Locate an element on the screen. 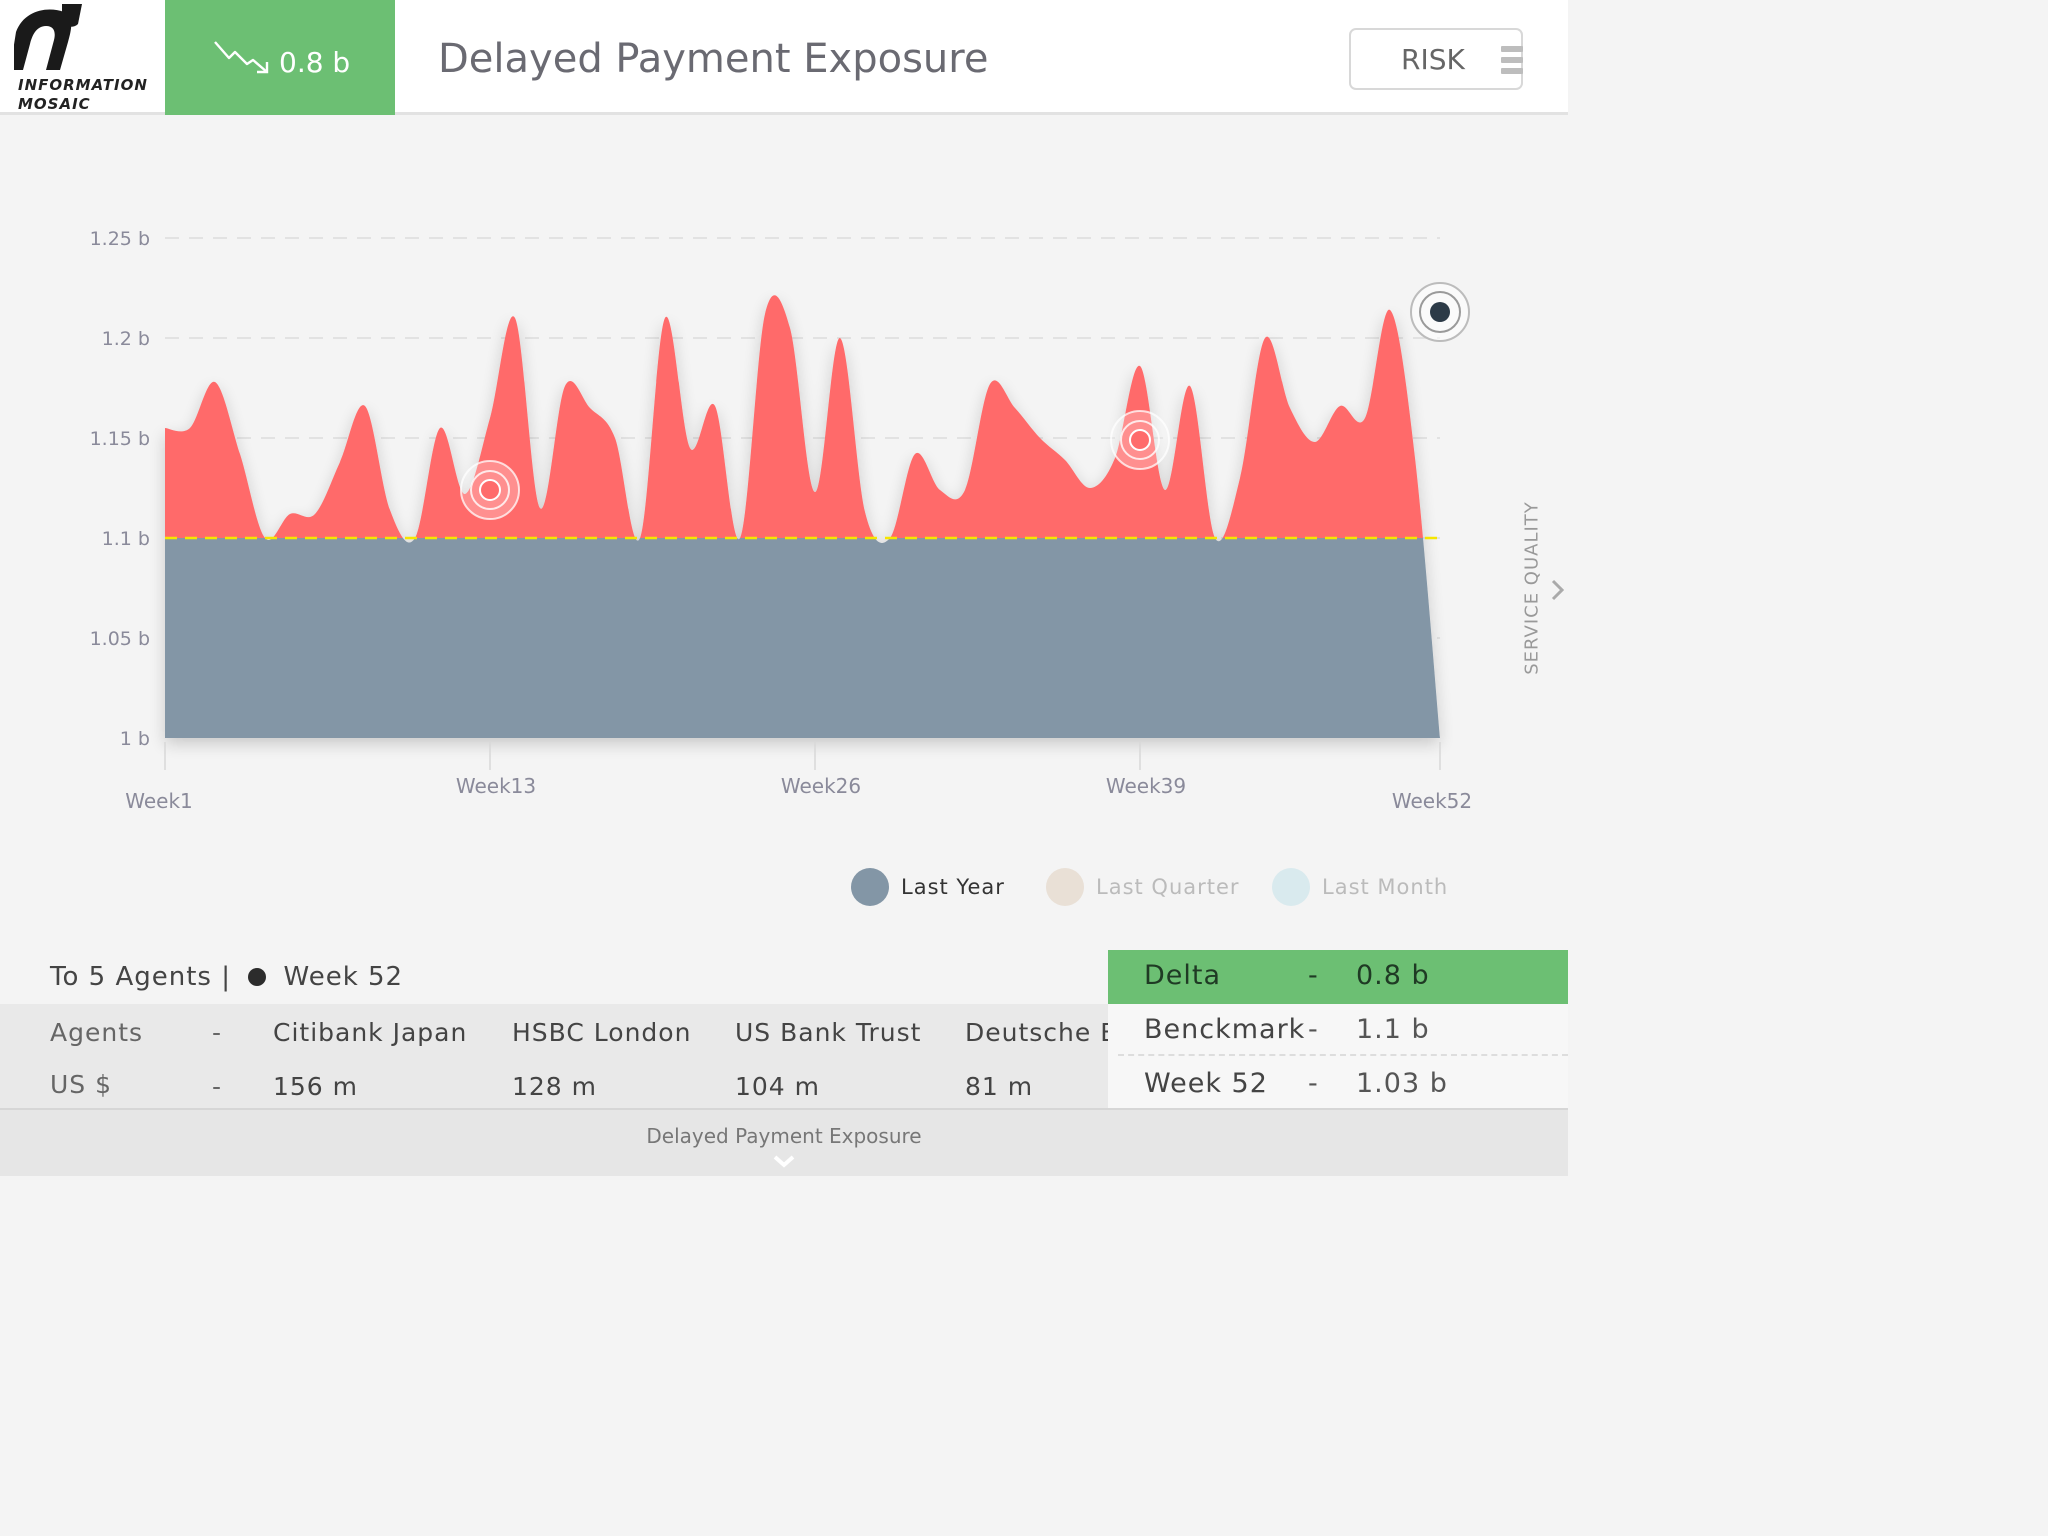 The image size is (2048, 1536). hamburger-menu-icon is located at coordinates (1512, 60).